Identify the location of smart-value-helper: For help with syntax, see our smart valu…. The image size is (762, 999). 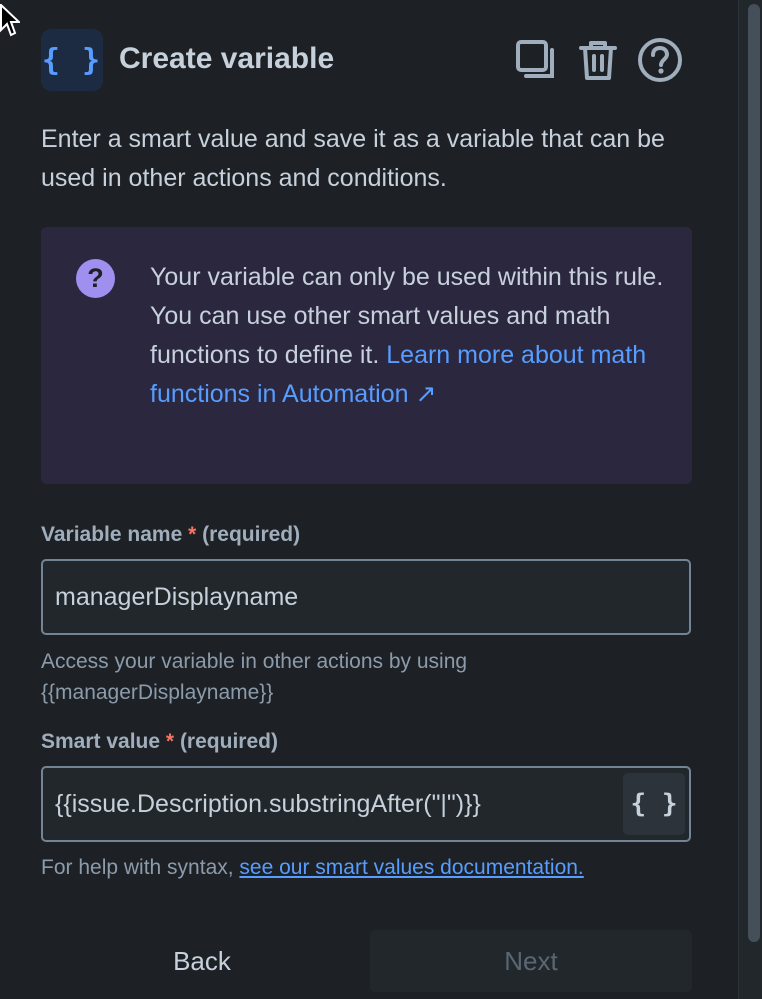
(366, 867).